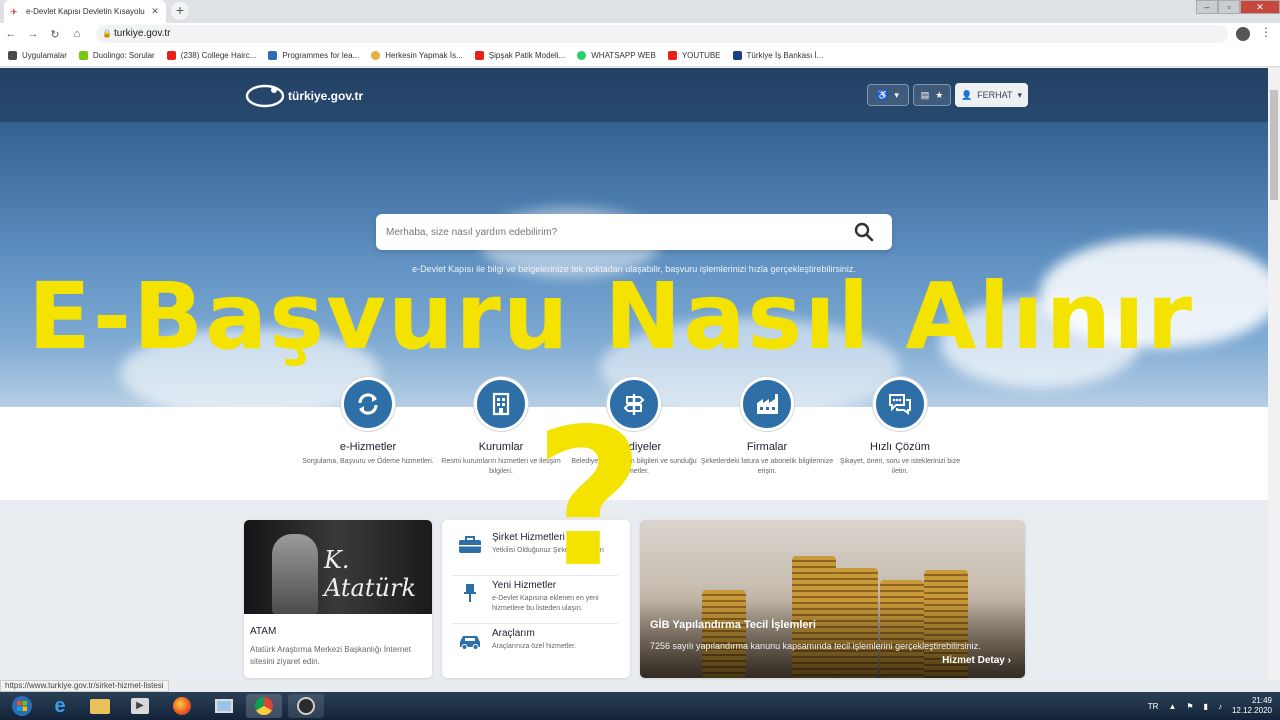 This screenshot has width=1280, height=720. I want to click on car-icon, so click(470, 643).